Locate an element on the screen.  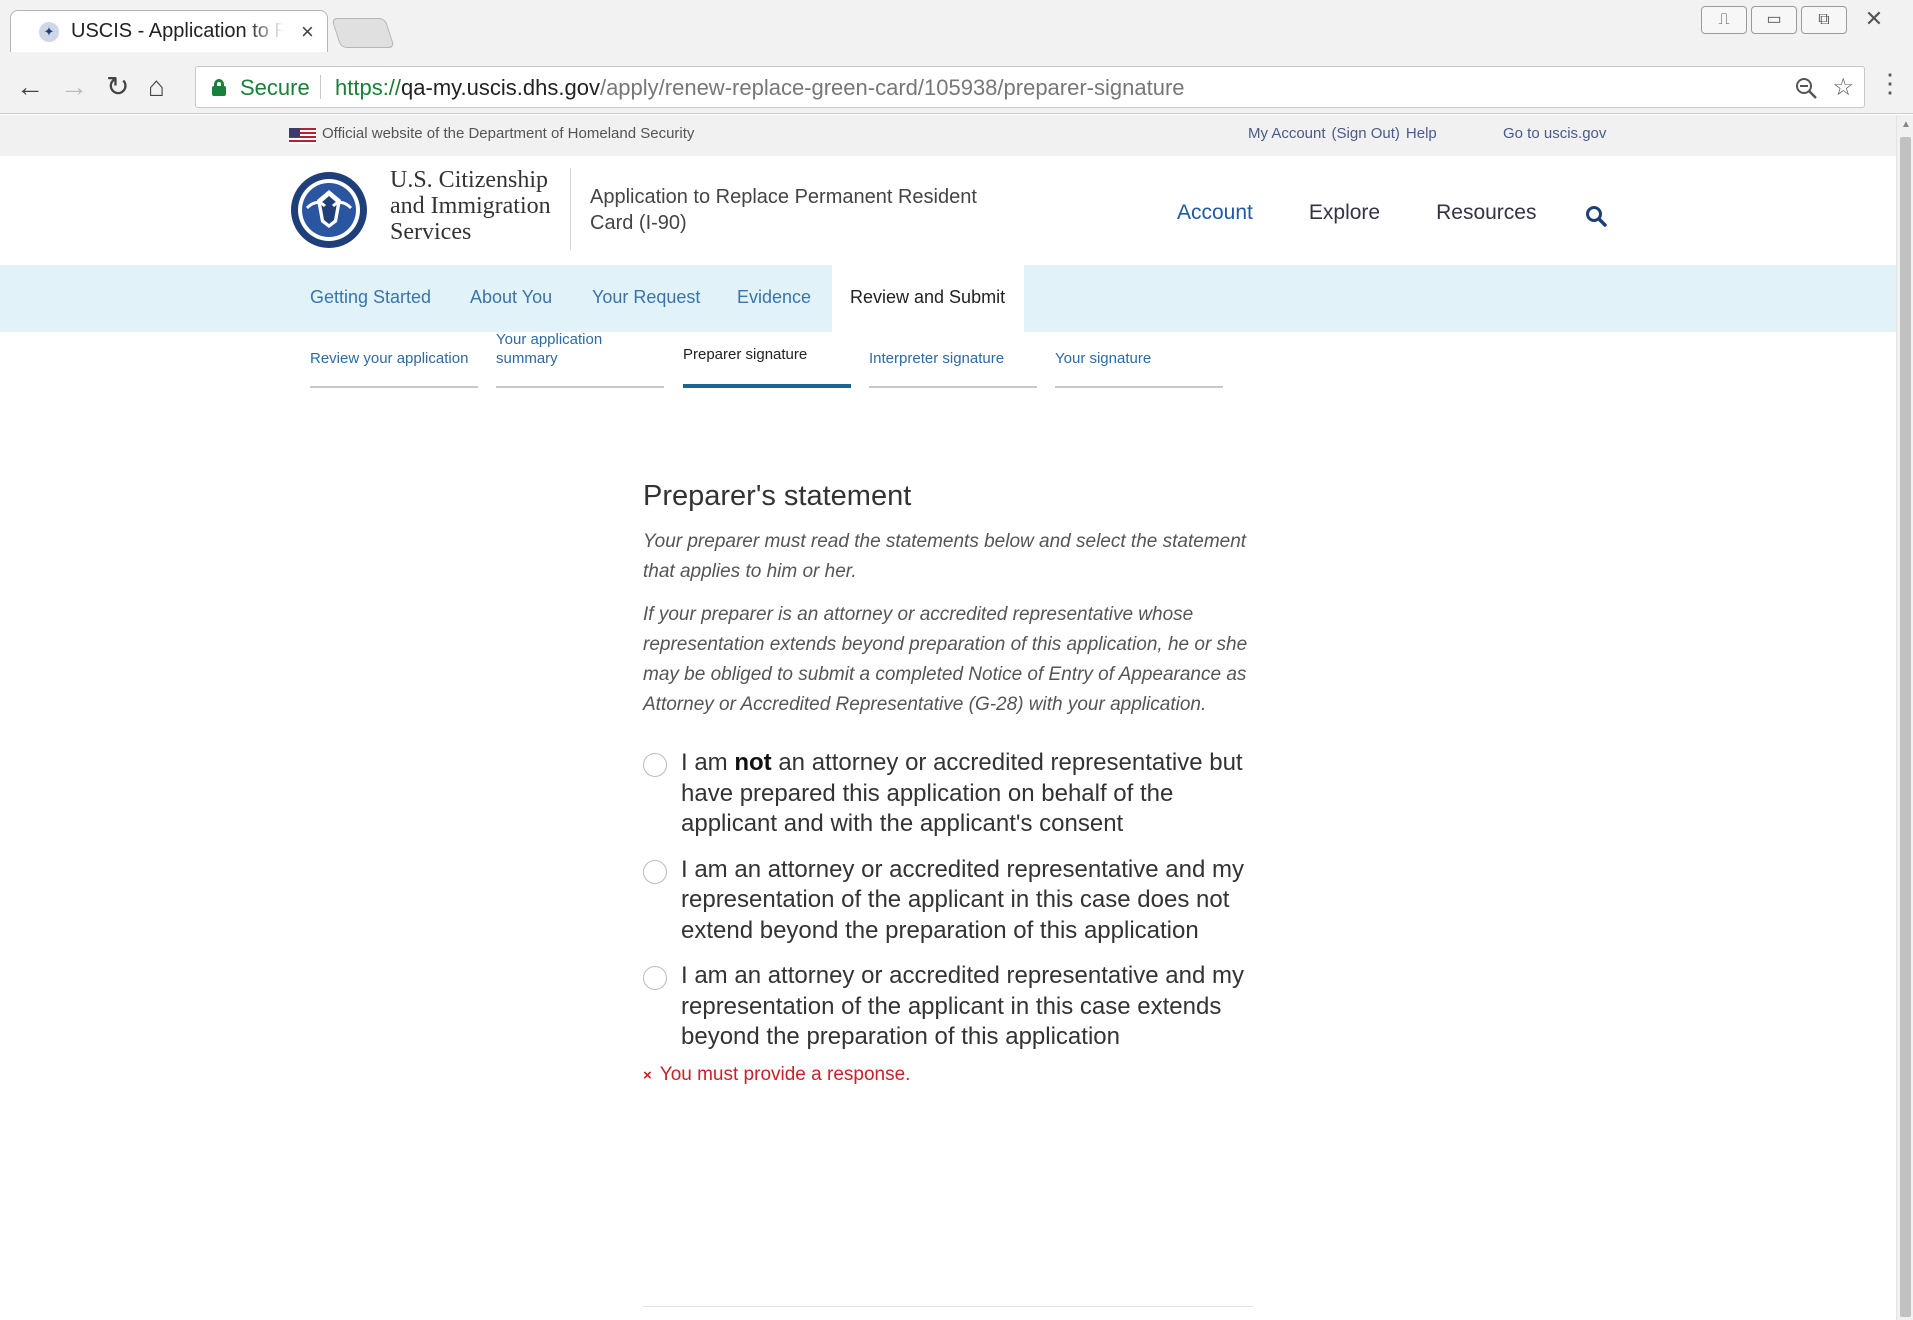
lock-icon is located at coordinates (219, 87).